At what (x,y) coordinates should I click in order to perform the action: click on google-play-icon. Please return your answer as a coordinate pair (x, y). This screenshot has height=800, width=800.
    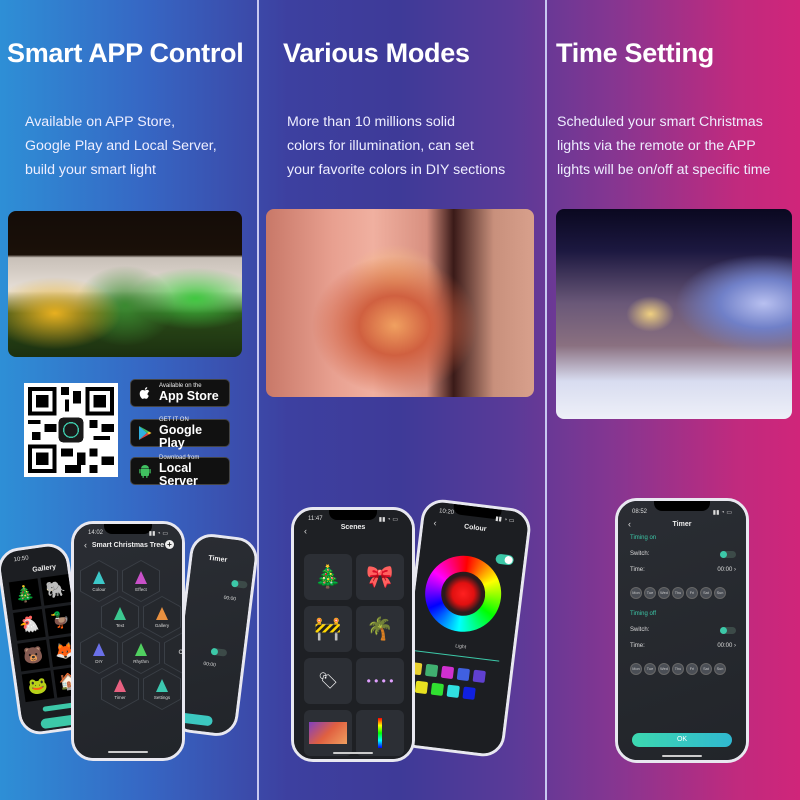
    Looking at the image, I should click on (145, 433).